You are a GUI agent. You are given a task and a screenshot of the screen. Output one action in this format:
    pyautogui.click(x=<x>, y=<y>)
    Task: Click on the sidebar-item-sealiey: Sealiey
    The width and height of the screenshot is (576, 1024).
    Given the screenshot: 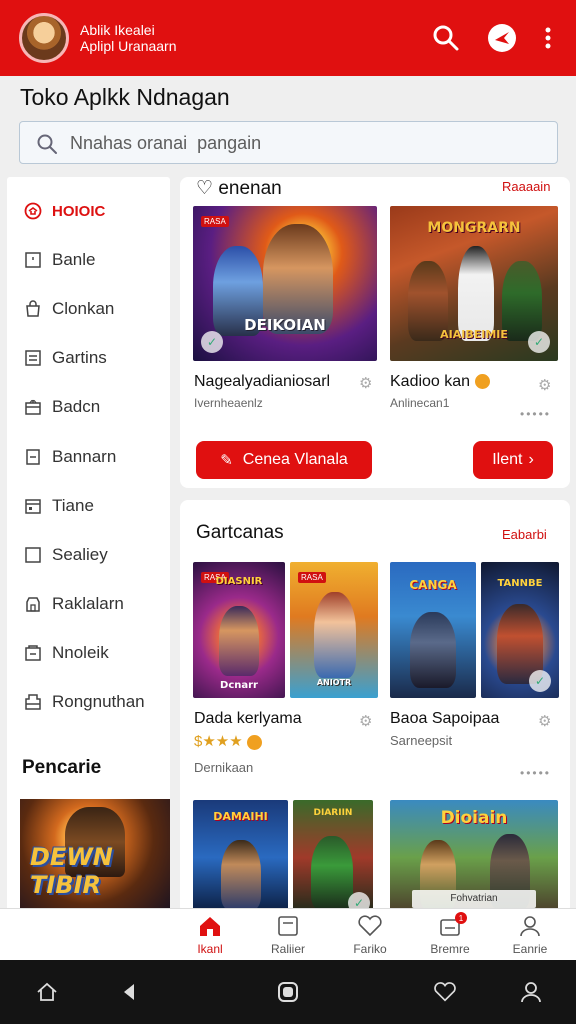 What is the action you would take?
    pyautogui.click(x=88, y=555)
    